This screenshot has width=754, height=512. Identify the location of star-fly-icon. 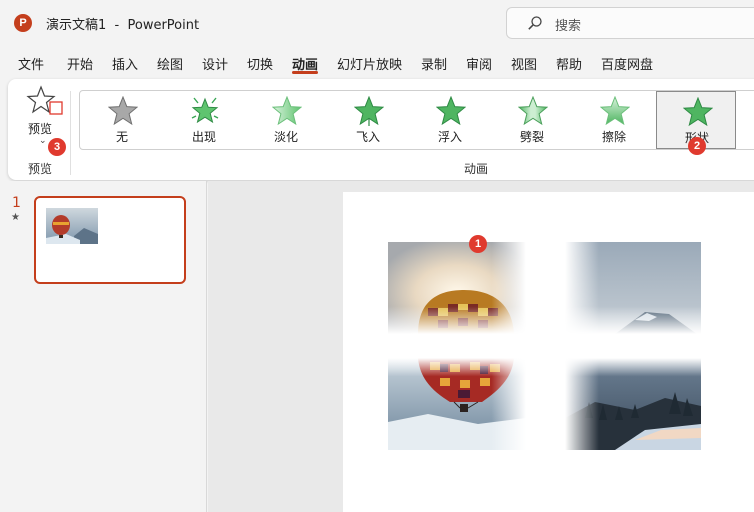
(369, 111).